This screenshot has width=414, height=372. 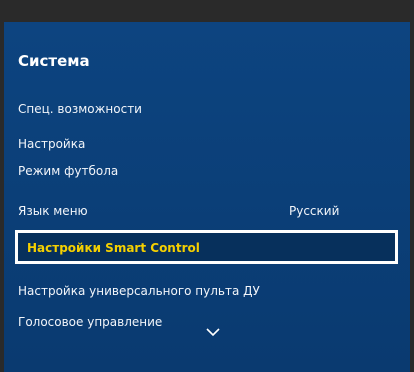 I want to click on menu-item-label: Настройка универсального пульта ДУ, so click(x=139, y=291).